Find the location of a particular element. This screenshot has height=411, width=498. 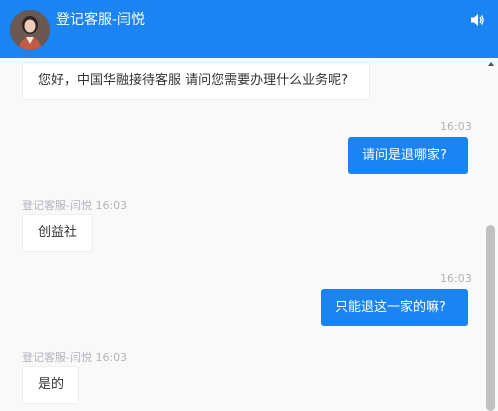

scroll-up-arrow-icon is located at coordinates (491, 64).